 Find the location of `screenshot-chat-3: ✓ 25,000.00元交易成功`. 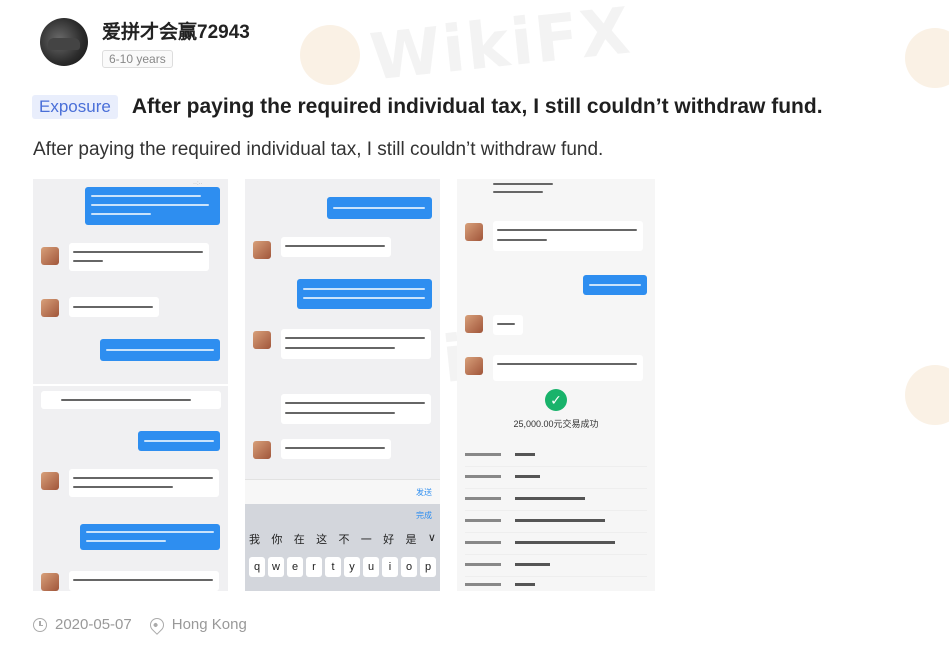

screenshot-chat-3: ✓ 25,000.00元交易成功 is located at coordinates (556, 385).